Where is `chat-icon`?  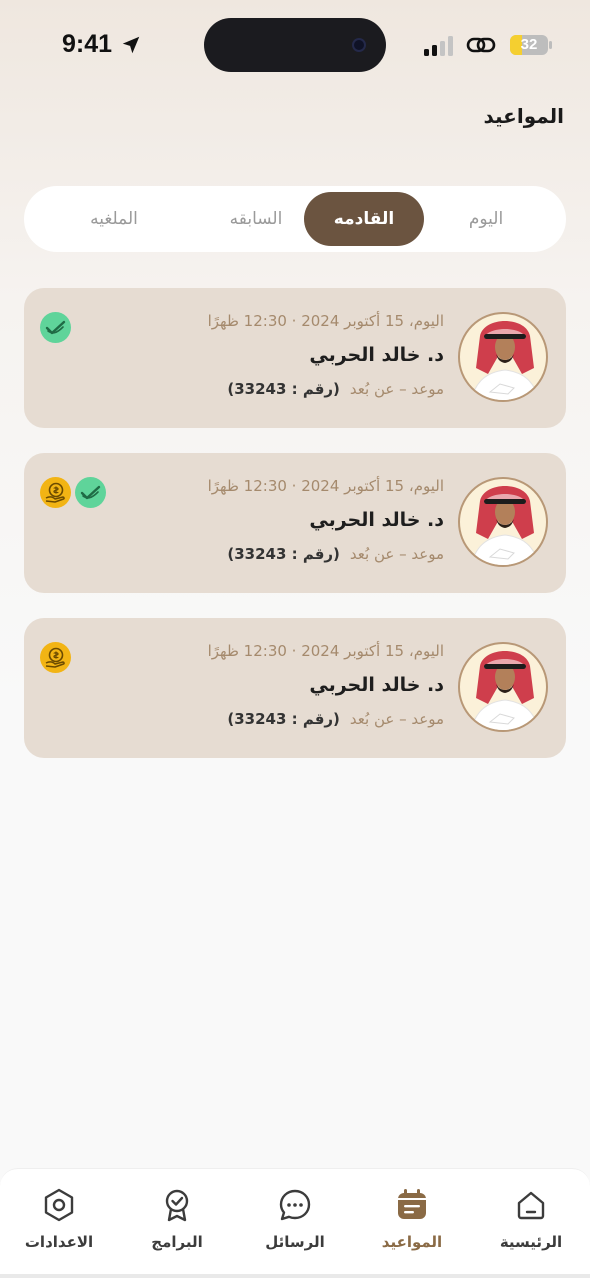
chat-icon is located at coordinates (295, 1205).